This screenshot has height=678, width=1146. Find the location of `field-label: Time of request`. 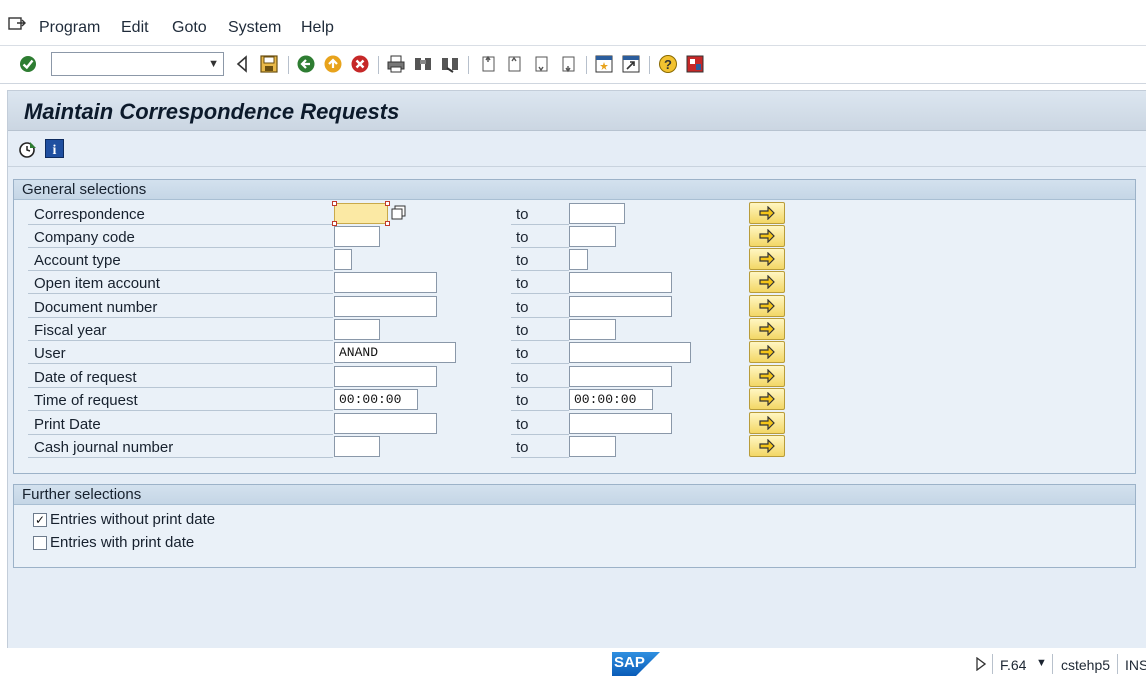

field-label: Time of request is located at coordinates (86, 400).